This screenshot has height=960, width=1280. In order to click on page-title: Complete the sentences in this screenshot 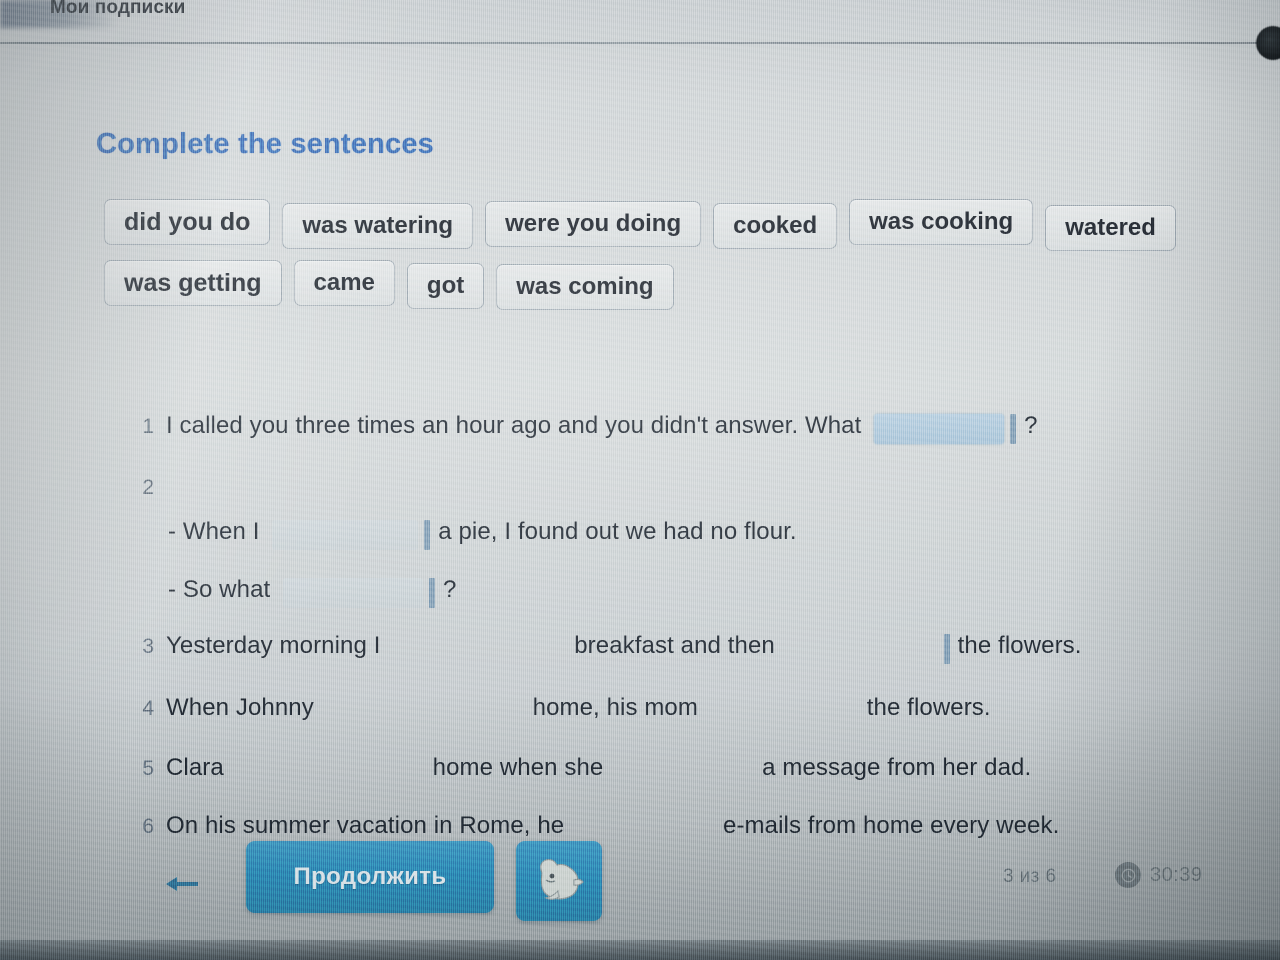, I will do `click(265, 144)`.